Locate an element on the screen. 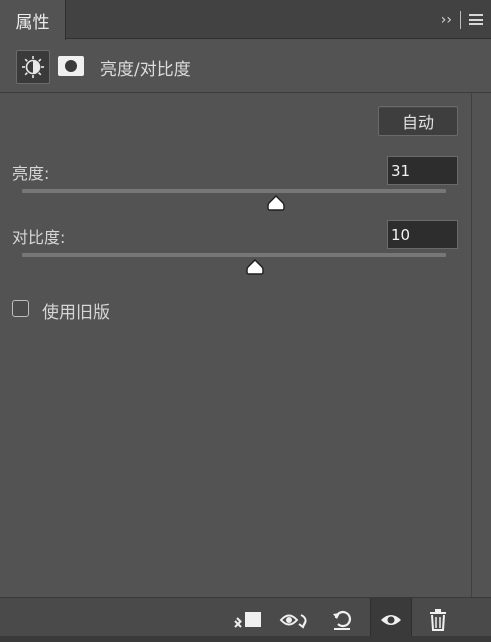 The image size is (491, 642). use-legacy-checkbox is located at coordinates (20, 308).